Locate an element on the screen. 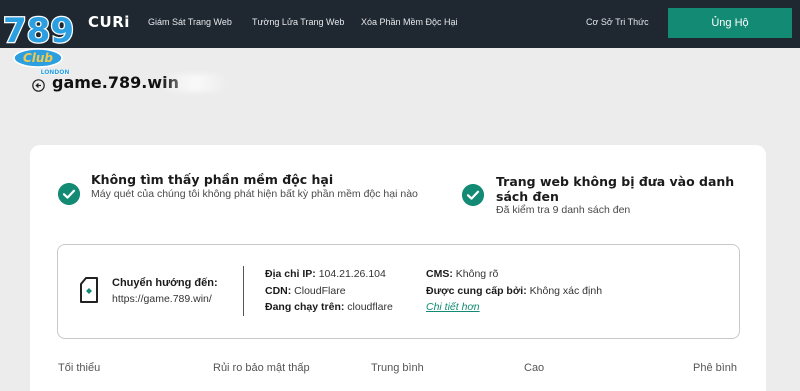 The width and height of the screenshot is (800, 391). risk-level-minimal: Tối thiểu is located at coordinates (79, 368).